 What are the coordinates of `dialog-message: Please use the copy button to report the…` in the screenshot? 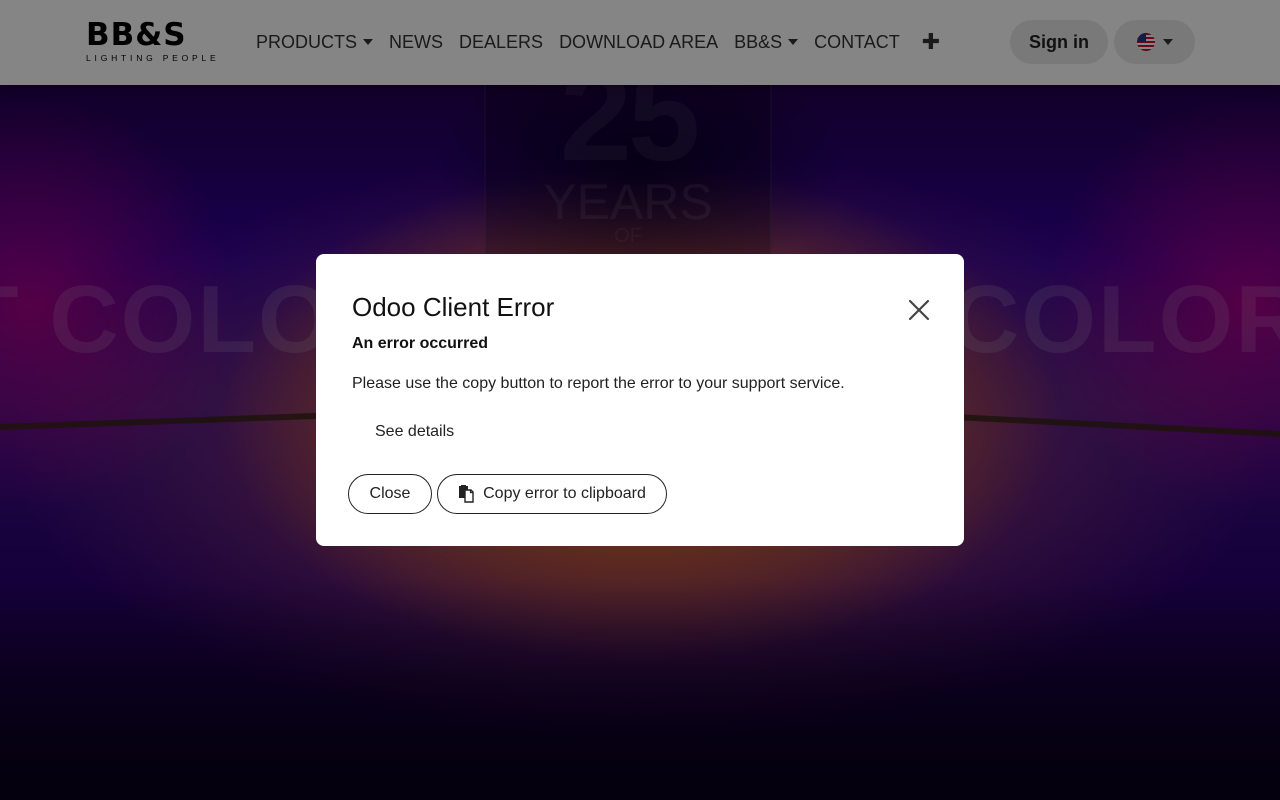 It's located at (598, 383).